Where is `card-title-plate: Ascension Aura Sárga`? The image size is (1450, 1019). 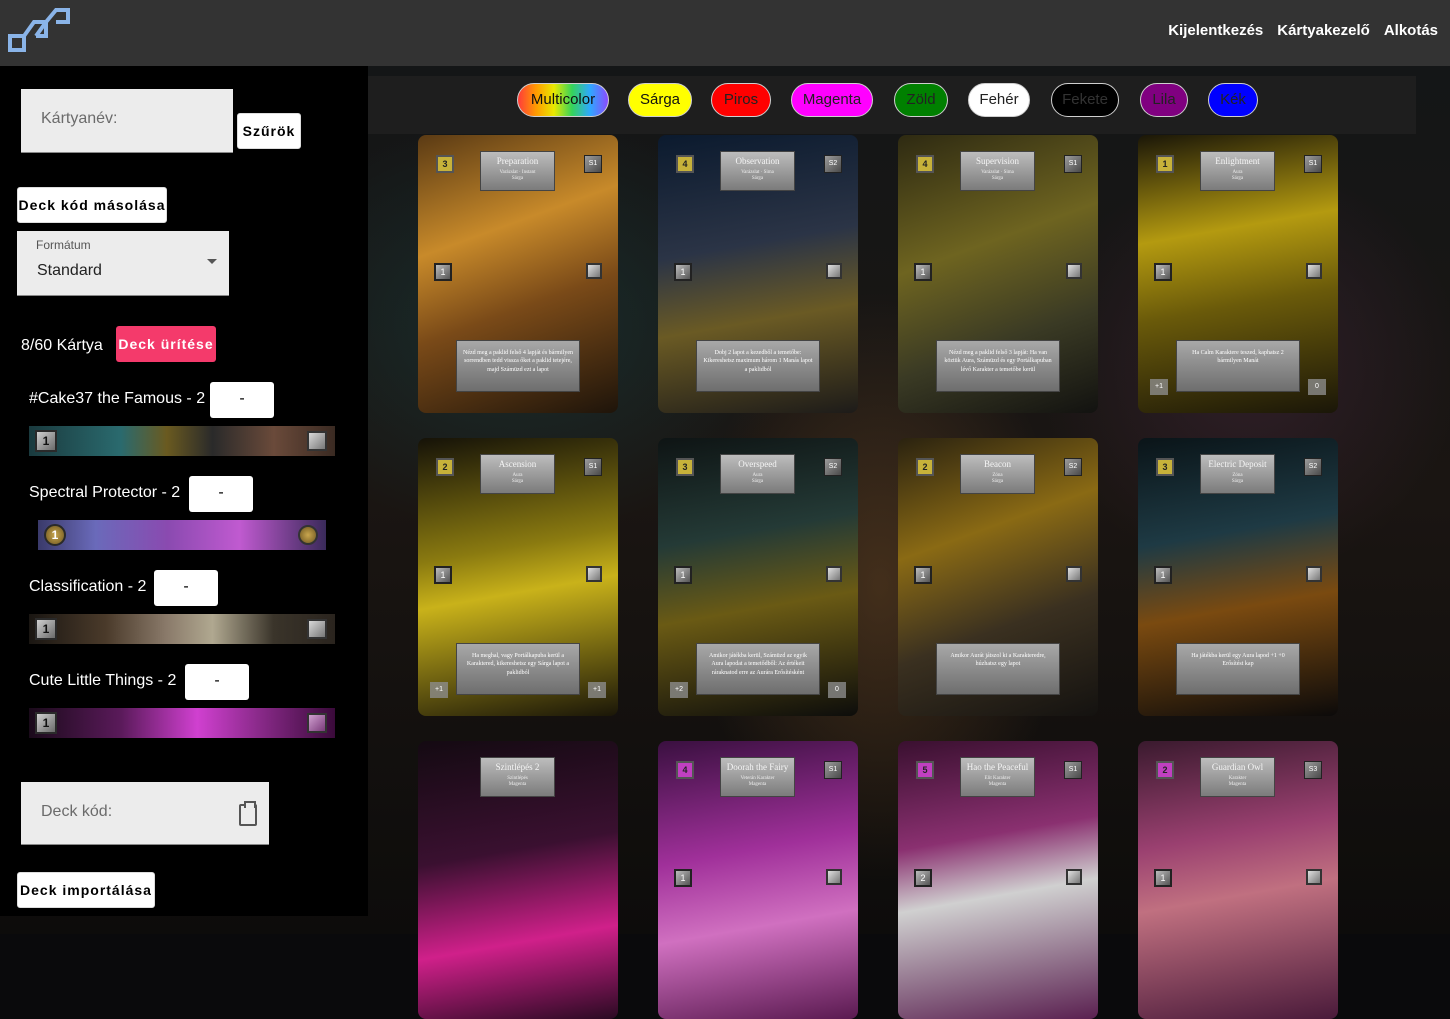
card-title-plate: Ascension Aura Sárga is located at coordinates (517, 474).